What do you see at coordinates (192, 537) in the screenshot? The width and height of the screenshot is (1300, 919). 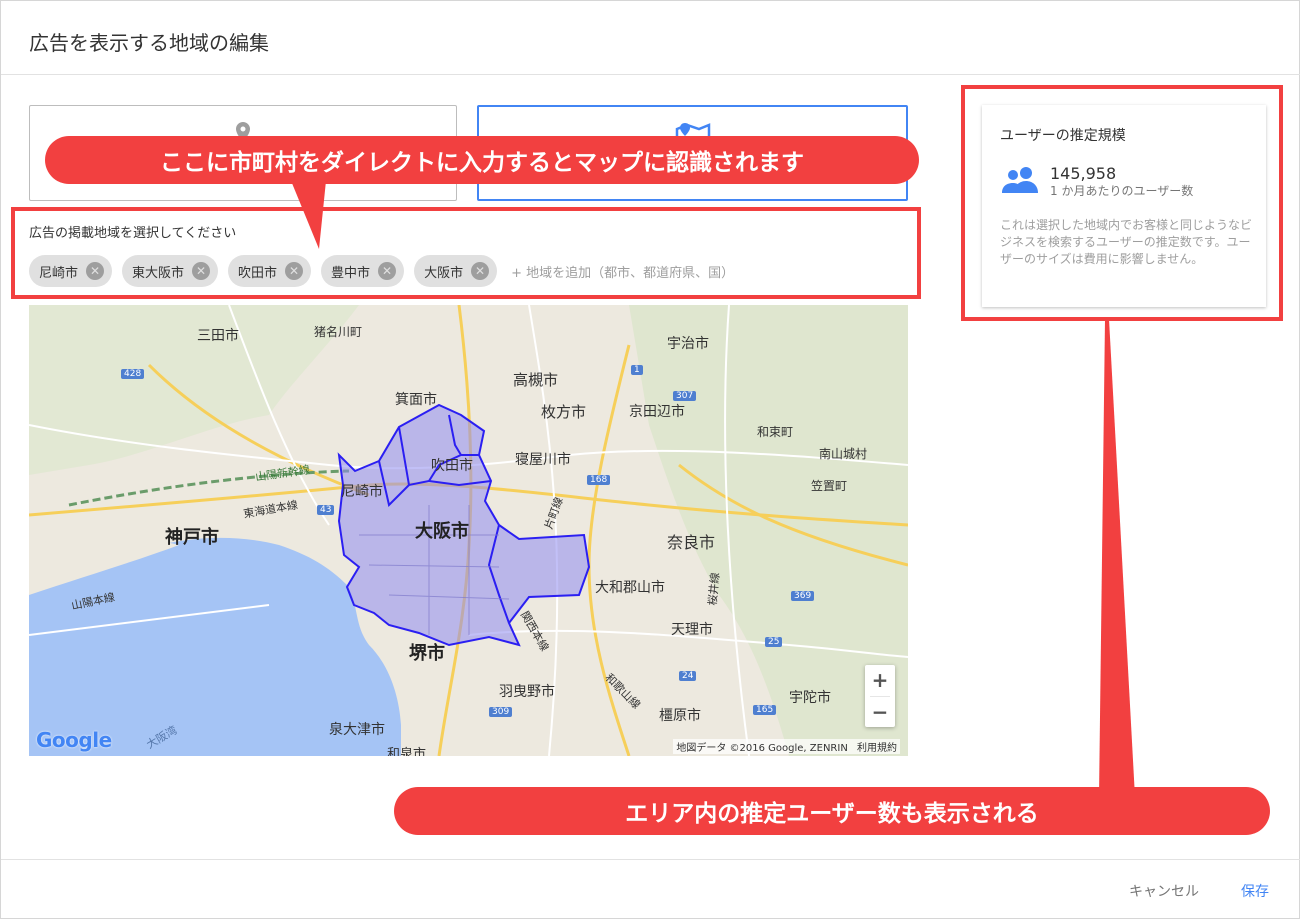 I see `map-label: 神戸市` at bounding box center [192, 537].